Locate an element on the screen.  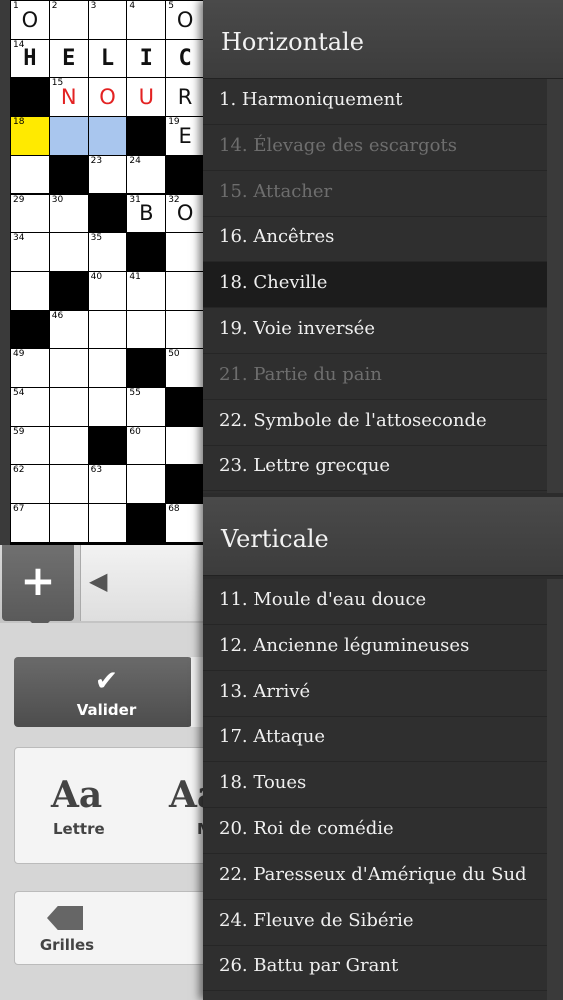
horizontal-clue-item: 14. Élevage des escargots is located at coordinates (375, 148).